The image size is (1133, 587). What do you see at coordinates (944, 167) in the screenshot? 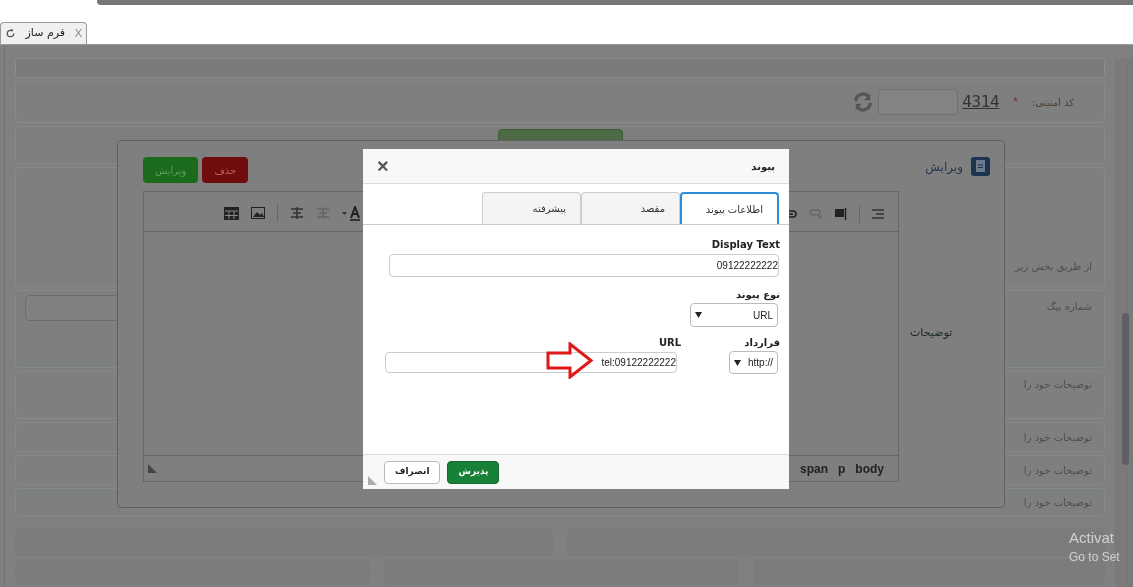
I see `dialog-title: ویرایش` at bounding box center [944, 167].